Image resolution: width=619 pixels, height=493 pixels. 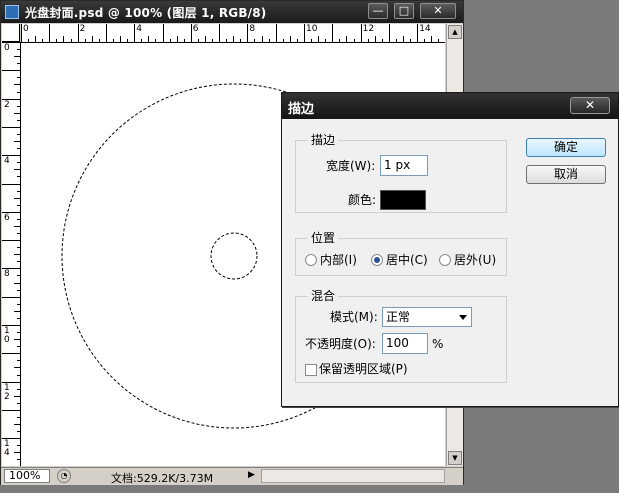 I want to click on ruler-origin, so click(x=11, y=33).